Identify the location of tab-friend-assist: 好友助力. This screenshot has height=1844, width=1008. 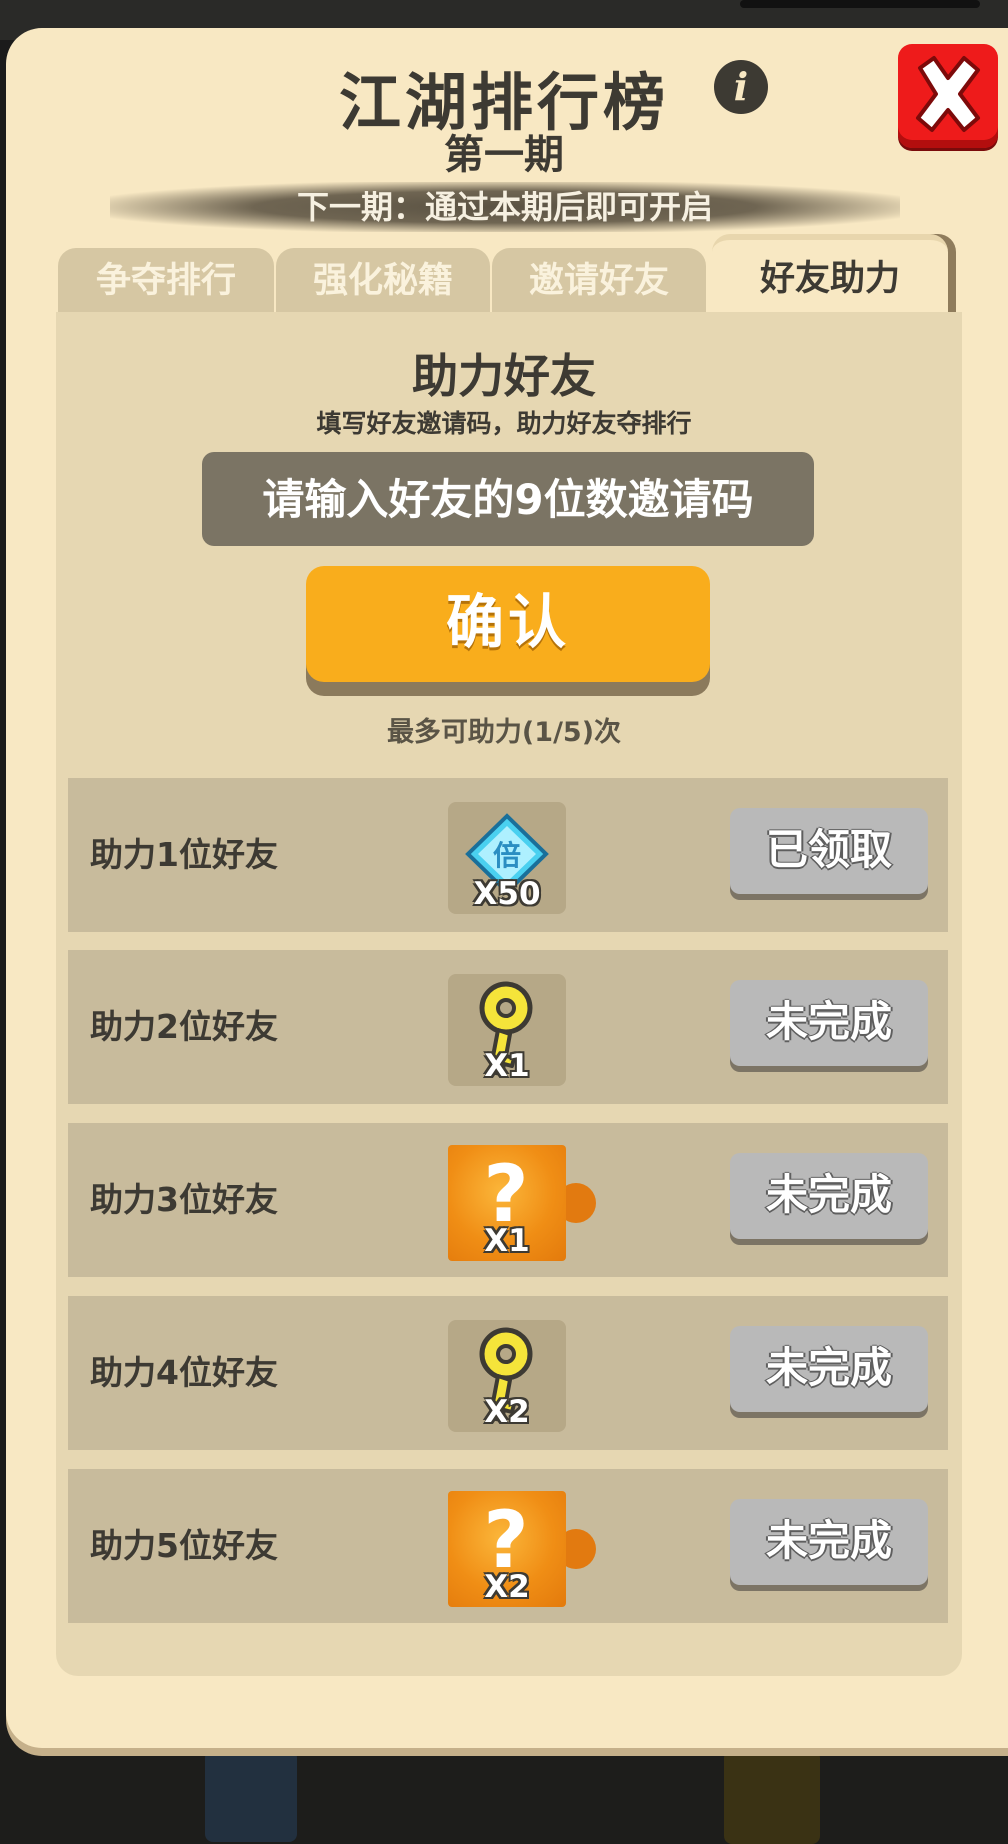
(830, 277).